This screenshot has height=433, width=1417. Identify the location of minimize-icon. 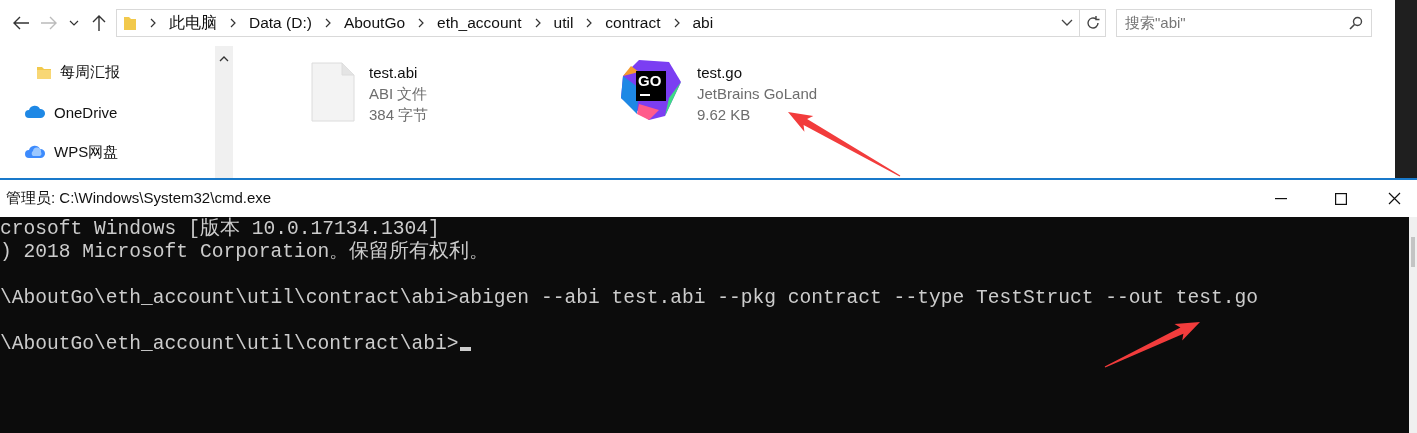
(1281, 198).